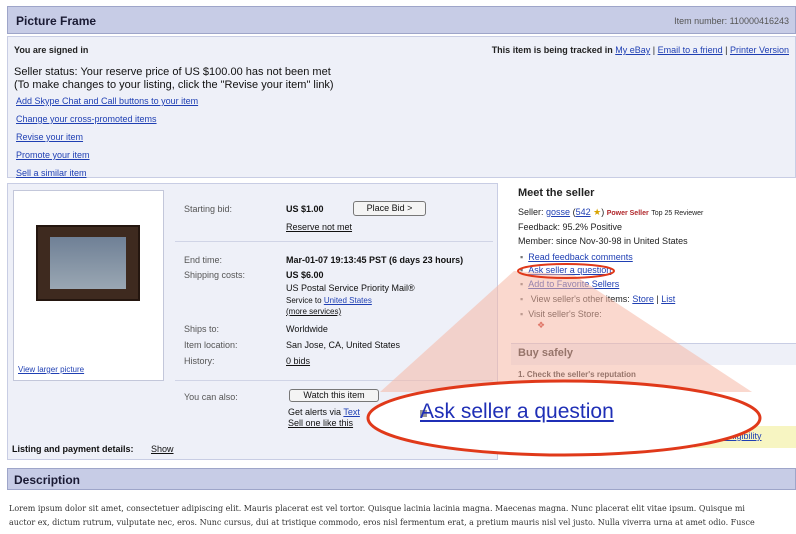  What do you see at coordinates (199, 361) in the screenshot?
I see `history-label: History:` at bounding box center [199, 361].